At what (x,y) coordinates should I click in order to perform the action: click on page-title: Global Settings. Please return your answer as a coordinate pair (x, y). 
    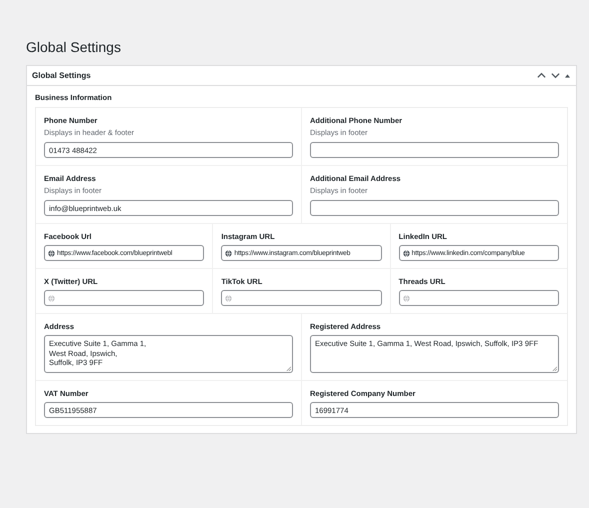
    Looking at the image, I should click on (74, 47).